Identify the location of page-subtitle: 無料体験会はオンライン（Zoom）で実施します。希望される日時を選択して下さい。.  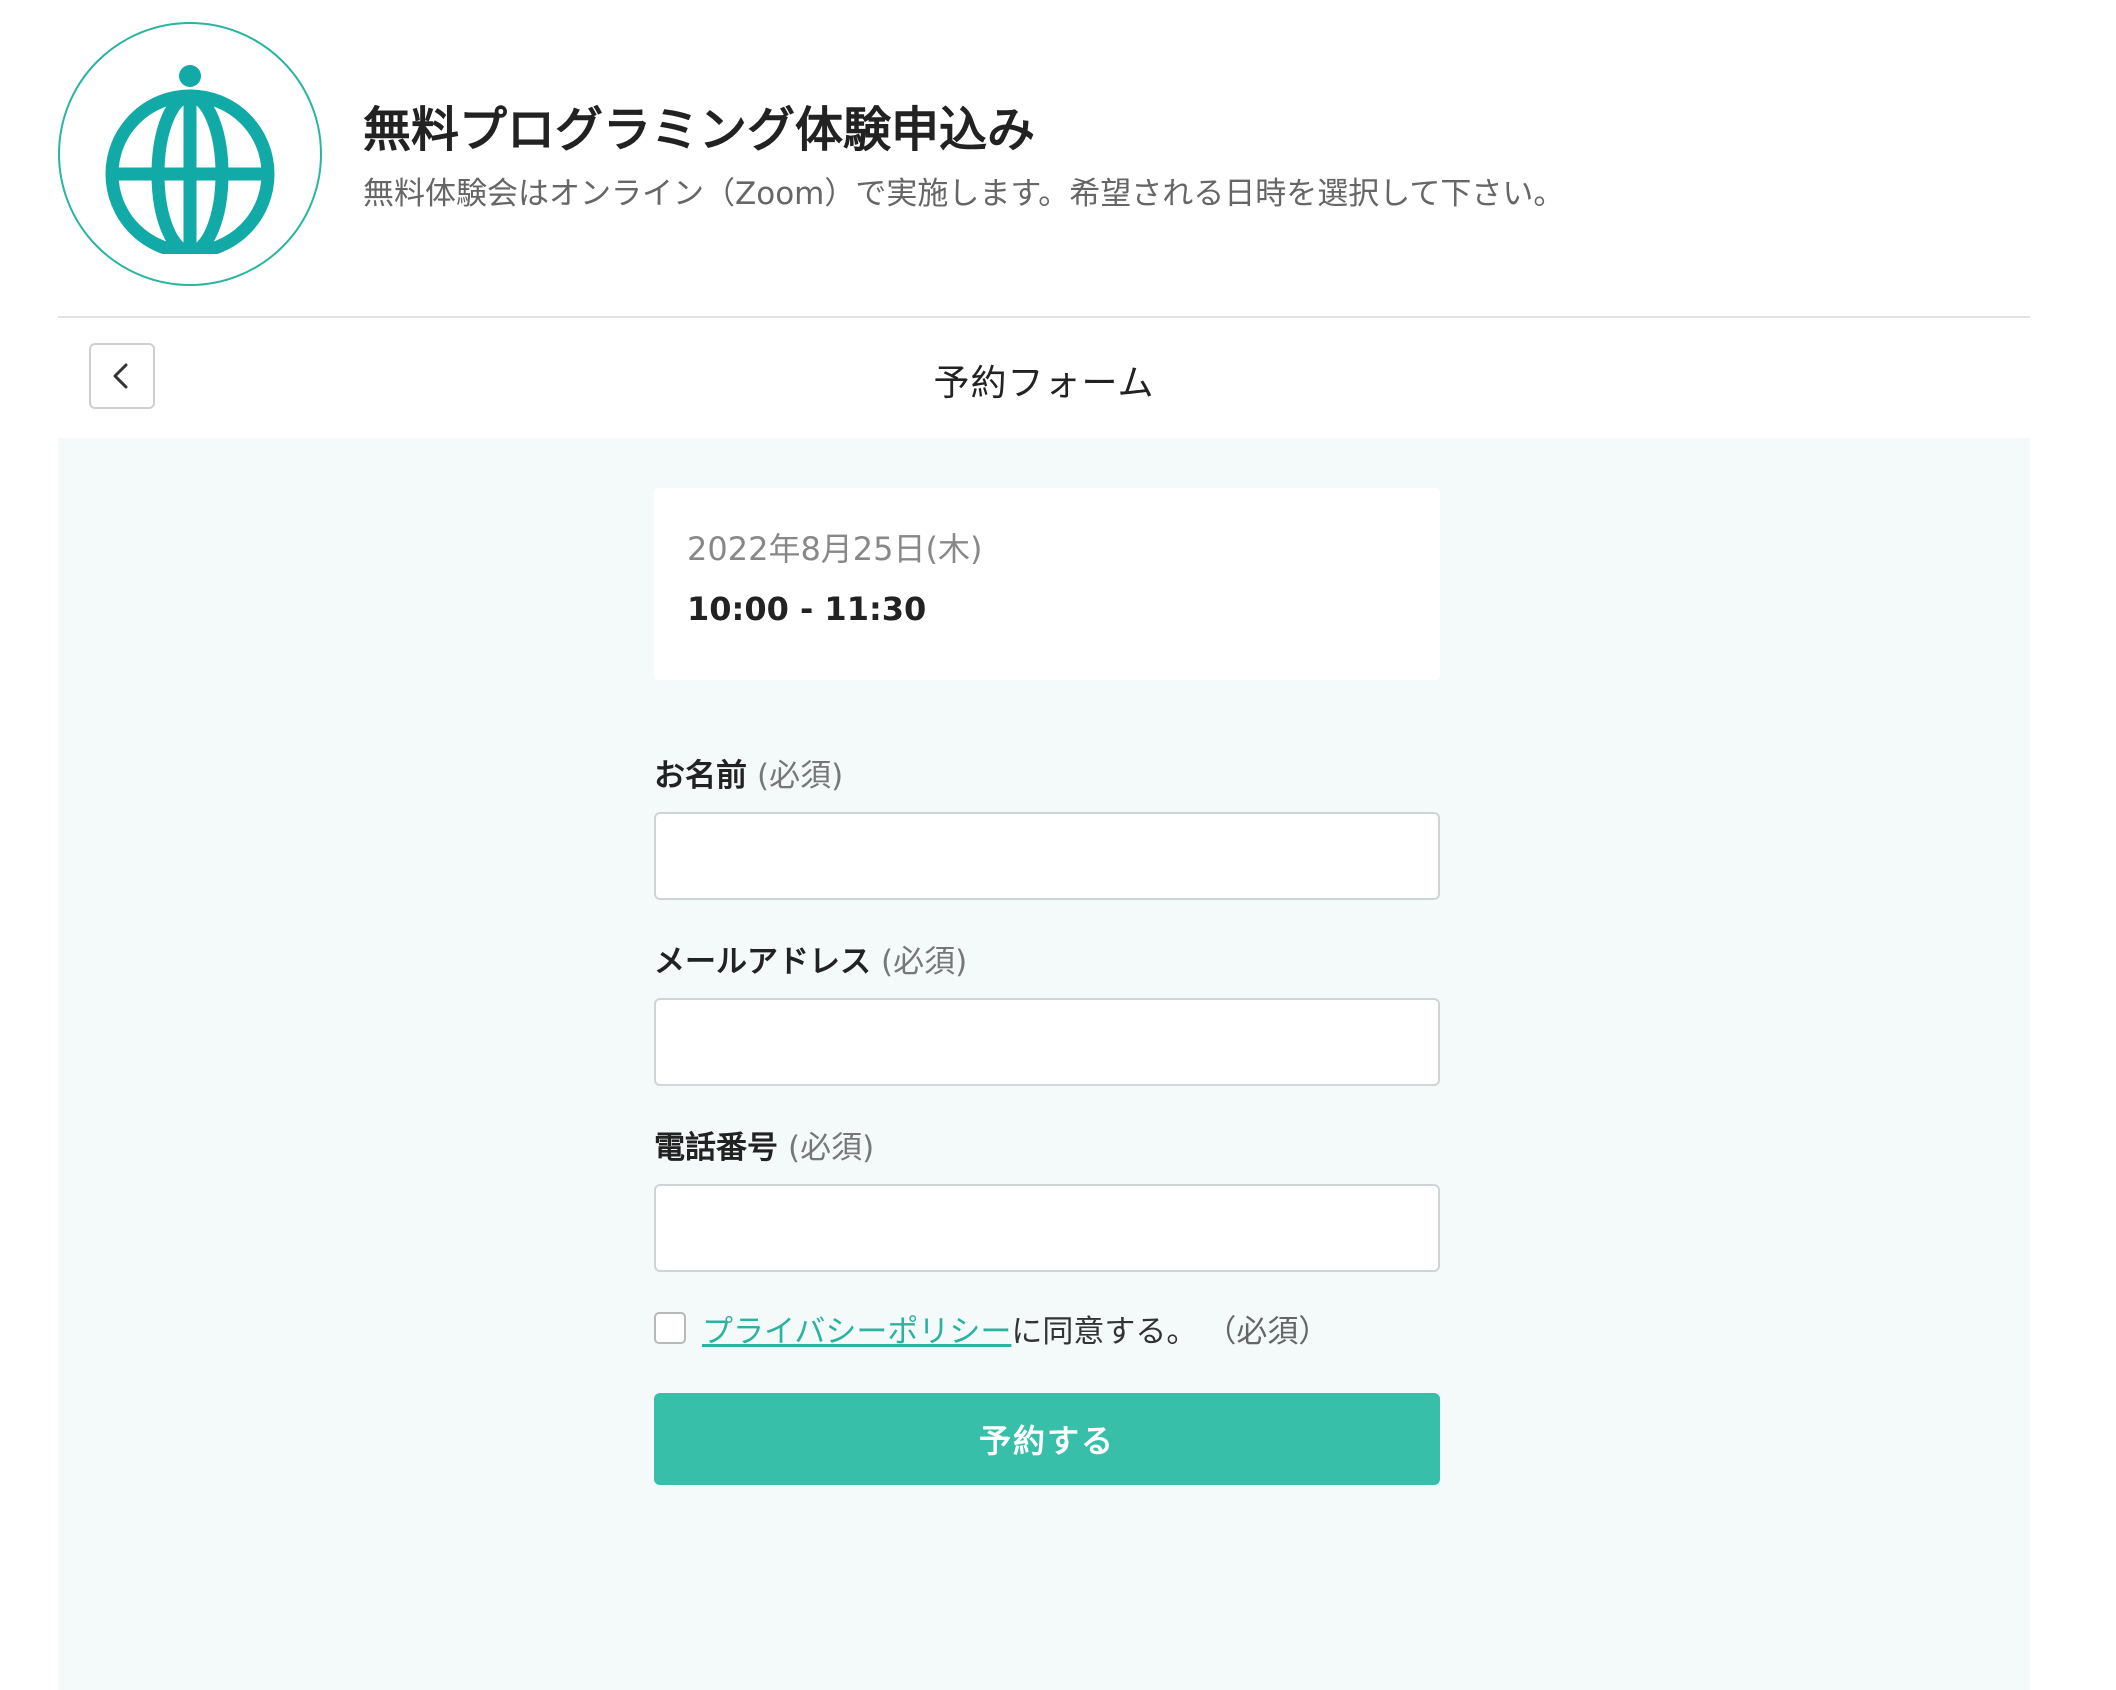
(964, 194).